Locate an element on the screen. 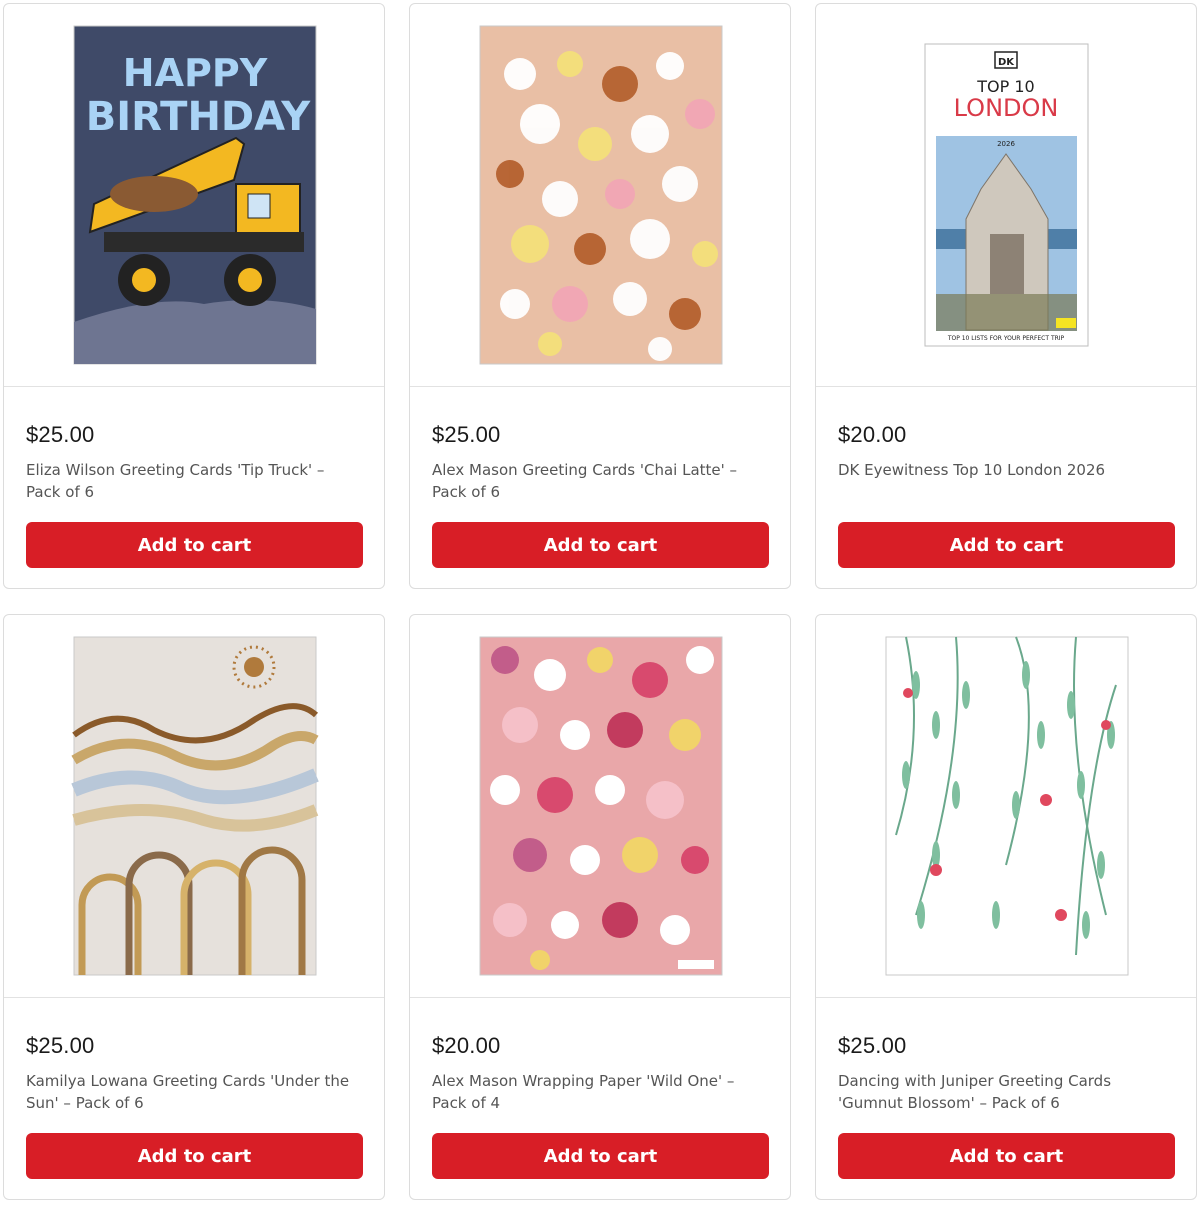 The height and width of the screenshot is (1205, 1200). aboriginal-art-card-icon is located at coordinates (195, 806).